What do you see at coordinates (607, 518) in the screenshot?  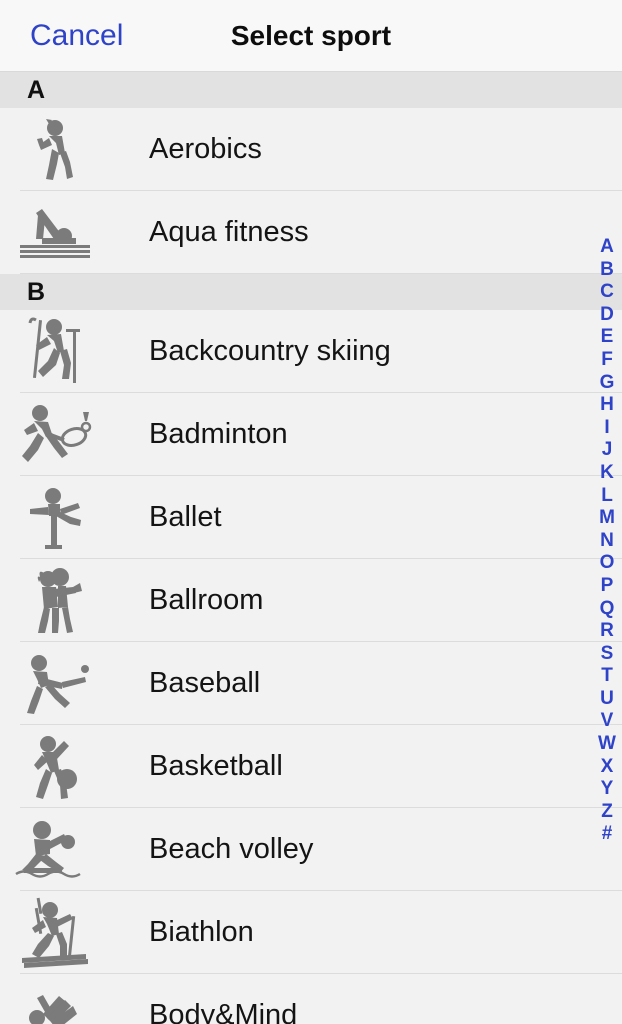 I see `index-letter-m: M` at bounding box center [607, 518].